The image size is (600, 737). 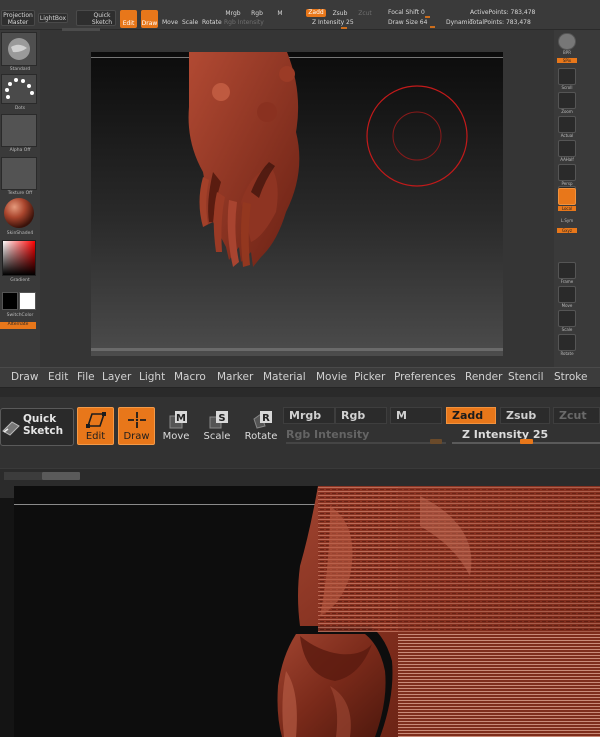 What do you see at coordinates (280, 13) in the screenshot?
I see `mini-m-button: M` at bounding box center [280, 13].